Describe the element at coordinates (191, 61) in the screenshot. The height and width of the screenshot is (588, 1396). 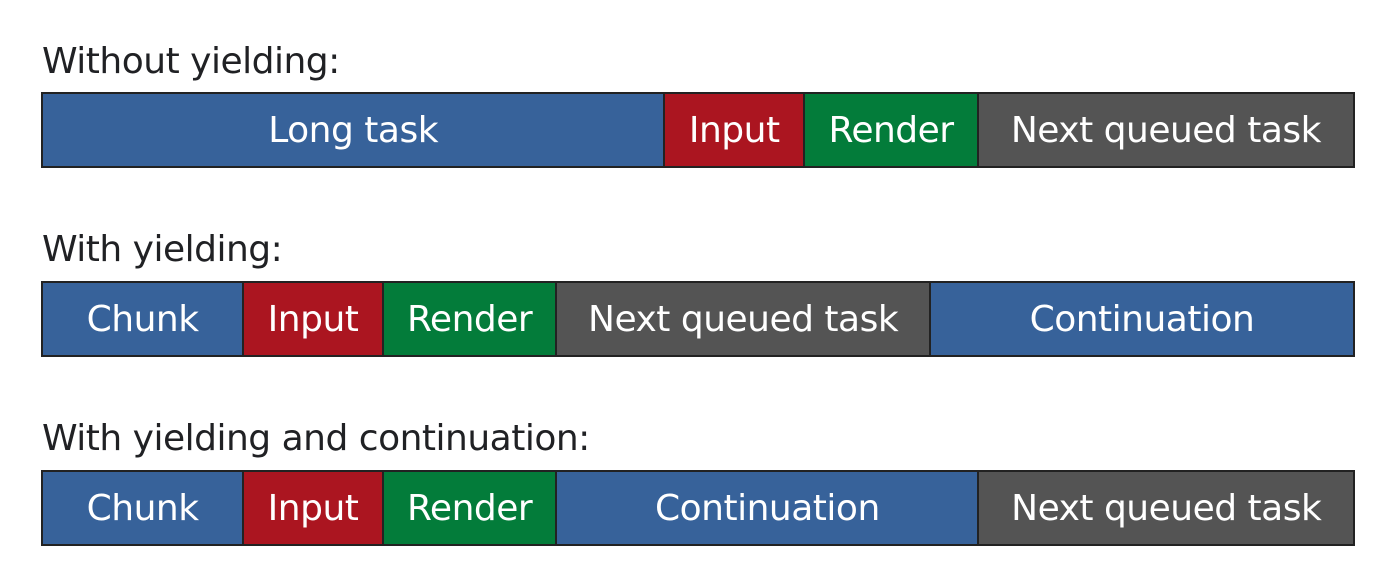
I see `row-label-without-yielding: Without yielding:` at that location.